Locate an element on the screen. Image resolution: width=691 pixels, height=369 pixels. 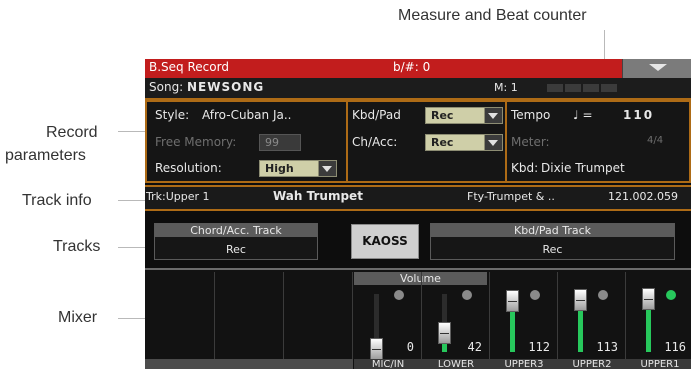
channel-name: UPPER1 is located at coordinates (660, 364).